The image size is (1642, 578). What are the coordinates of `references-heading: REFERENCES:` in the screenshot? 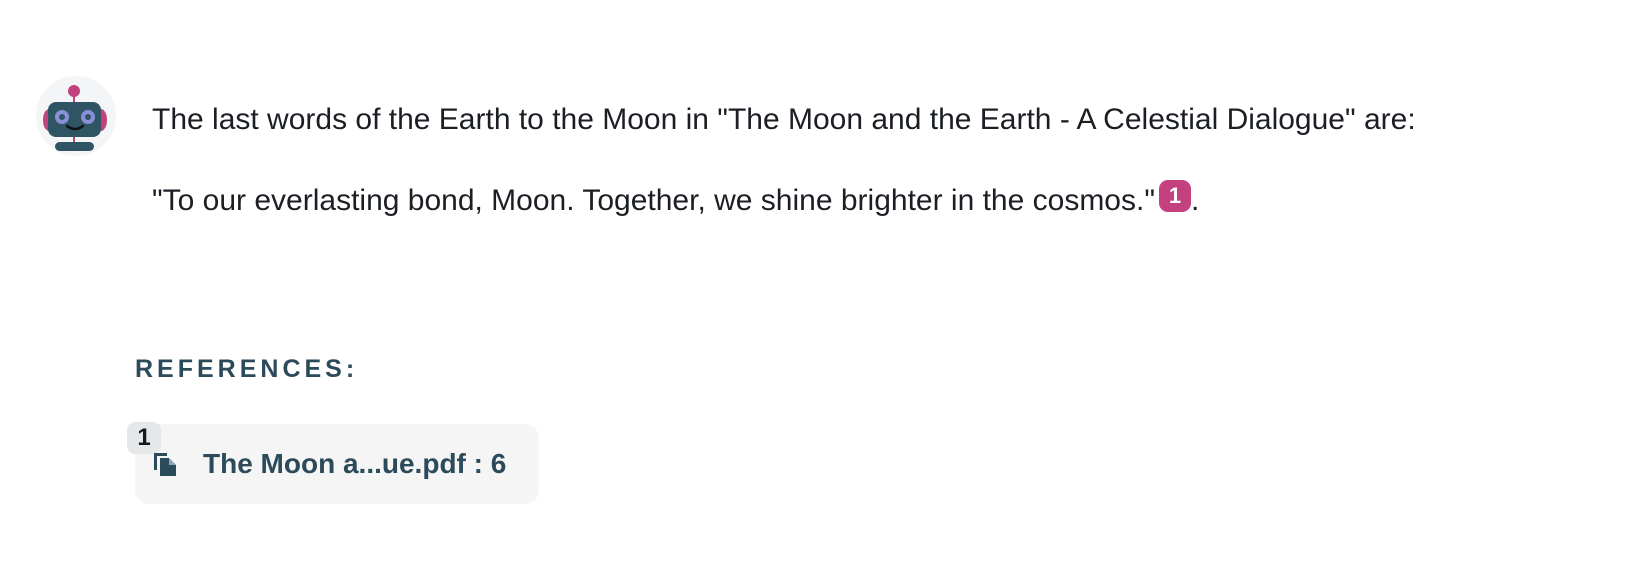 It's located at (247, 369).